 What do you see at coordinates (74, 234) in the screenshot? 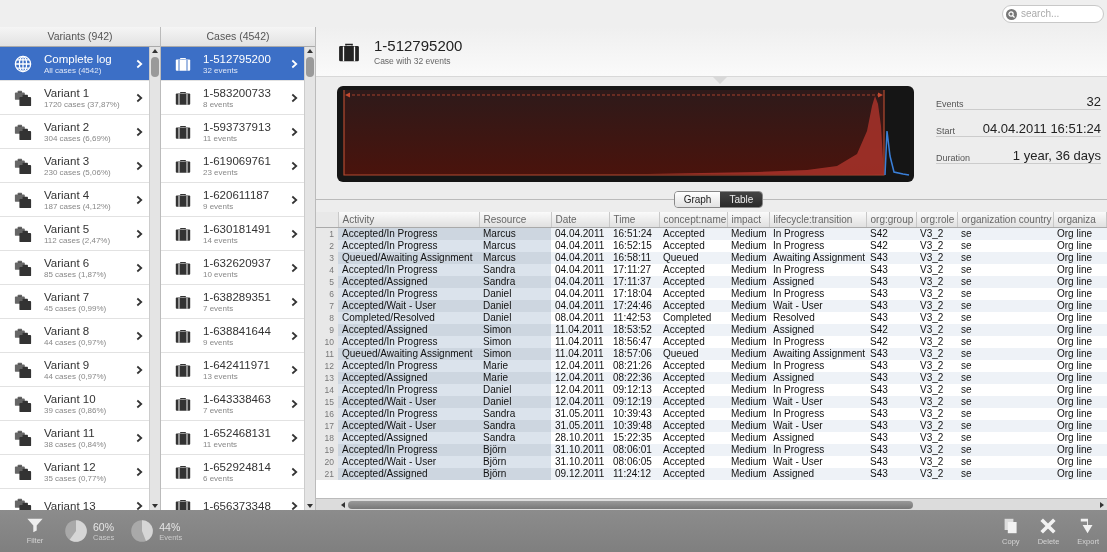
I see `variant-item: Variant 5 112 cases (2,47%)` at bounding box center [74, 234].